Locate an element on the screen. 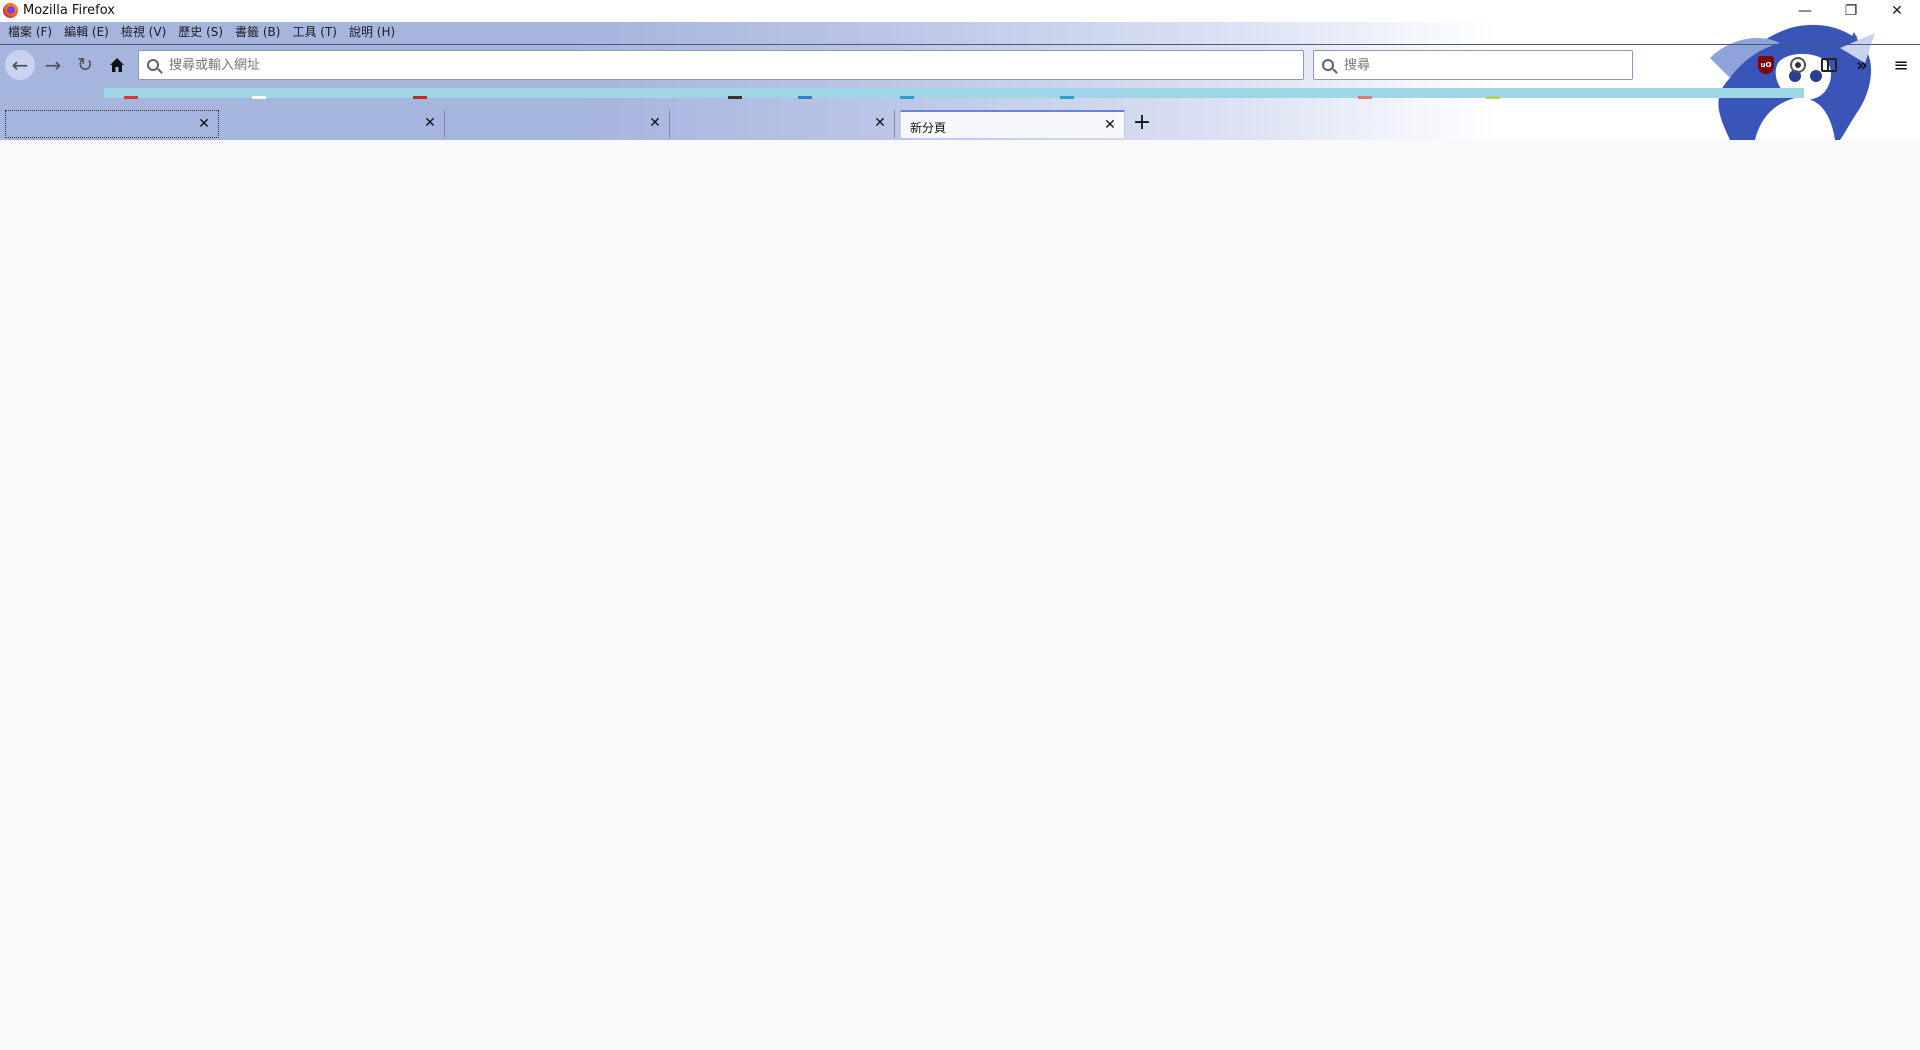  tab-new-tab: 新分頁 ✕ is located at coordinates (1012, 124).